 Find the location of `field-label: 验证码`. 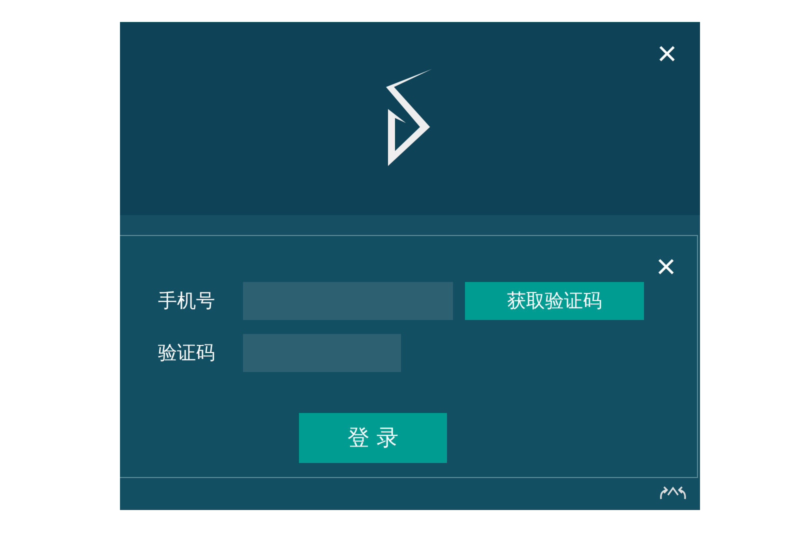

field-label: 验证码 is located at coordinates (187, 353).